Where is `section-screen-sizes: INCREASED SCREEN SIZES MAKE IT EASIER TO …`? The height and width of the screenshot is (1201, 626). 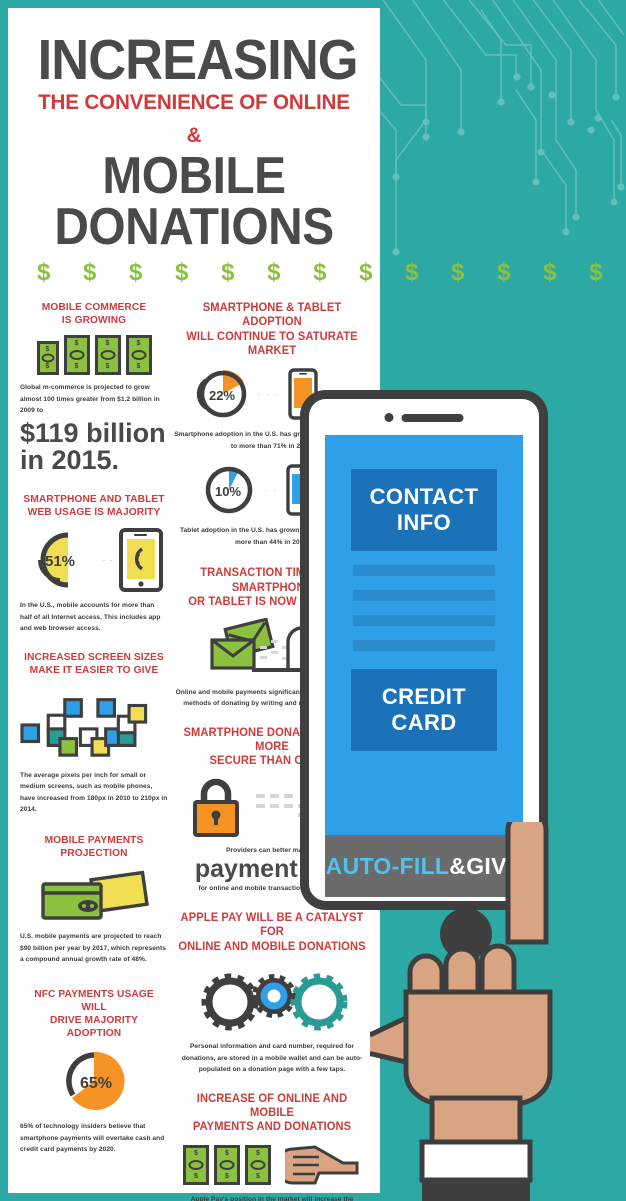 section-screen-sizes: INCREASED SCREEN SIZES MAKE IT EASIER TO … is located at coordinates (94, 733).